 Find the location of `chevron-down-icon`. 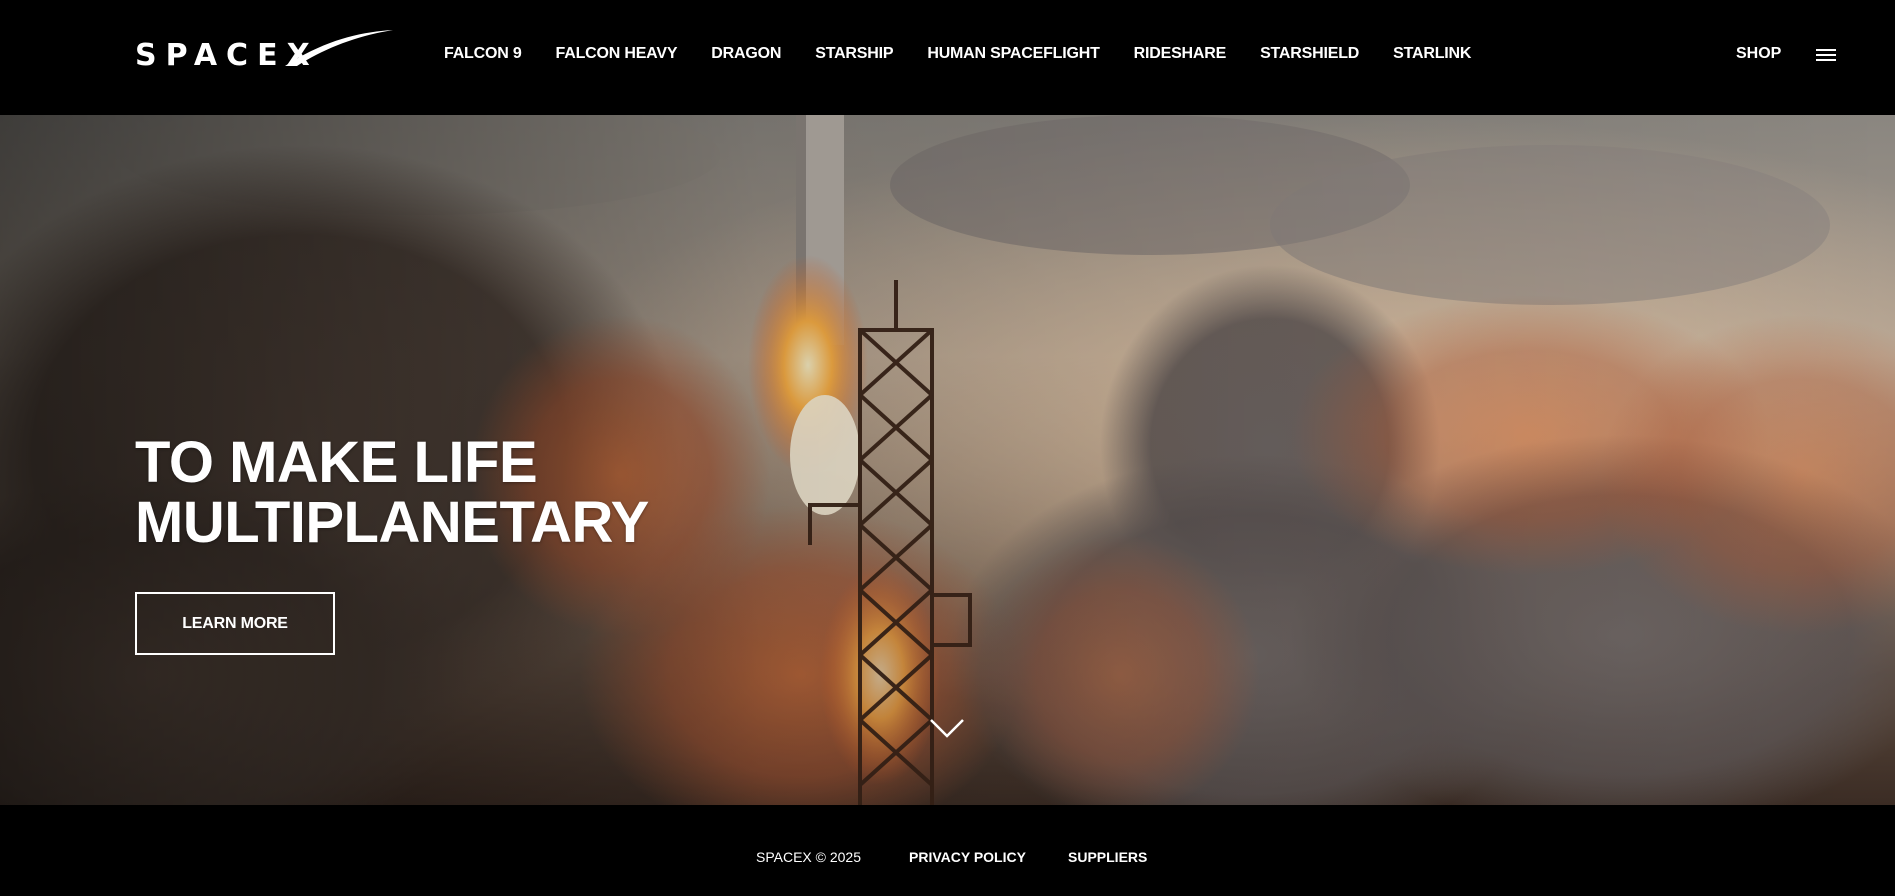

chevron-down-icon is located at coordinates (947, 728).